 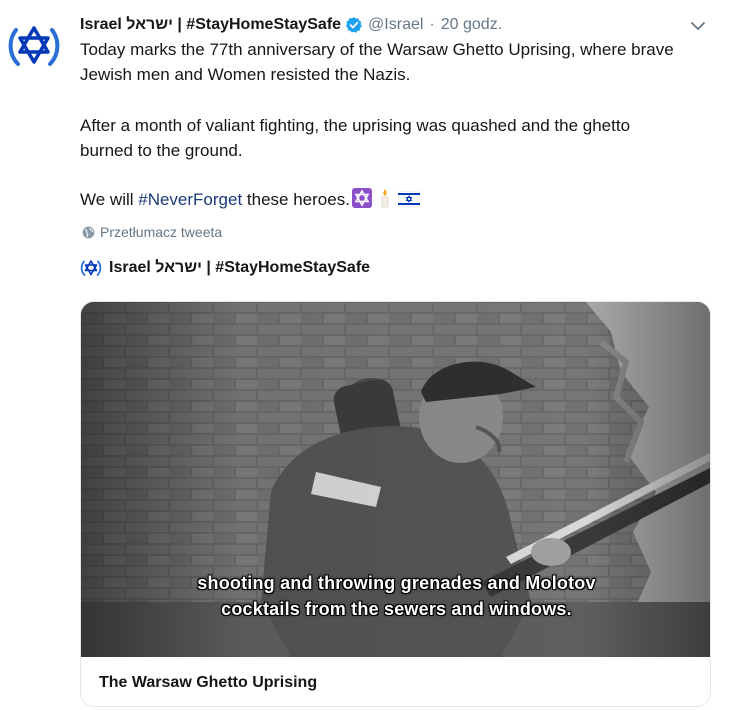 I want to click on card-title: The Warsaw Ghetto Uprising, so click(x=208, y=683).